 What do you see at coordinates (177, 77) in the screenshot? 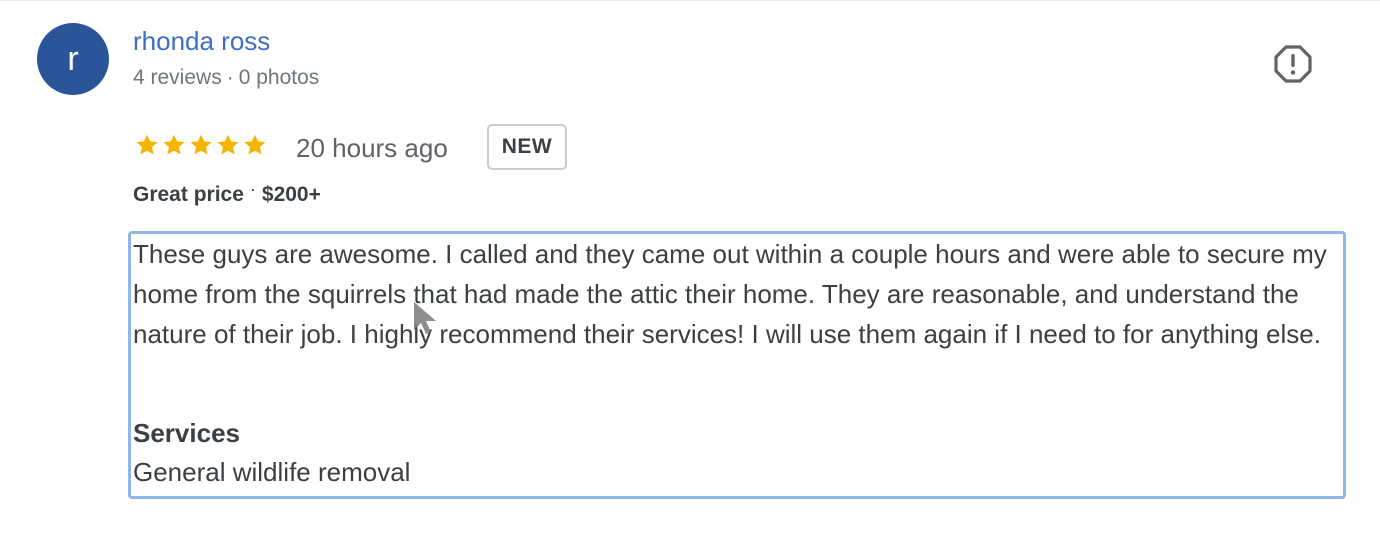
I see `review-count: 4 reviews` at bounding box center [177, 77].